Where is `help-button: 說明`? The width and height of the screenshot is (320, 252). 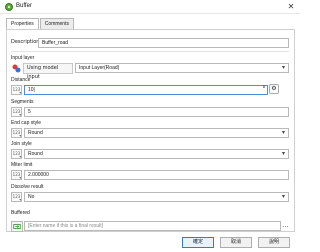 help-button: 說明 is located at coordinates (274, 242).